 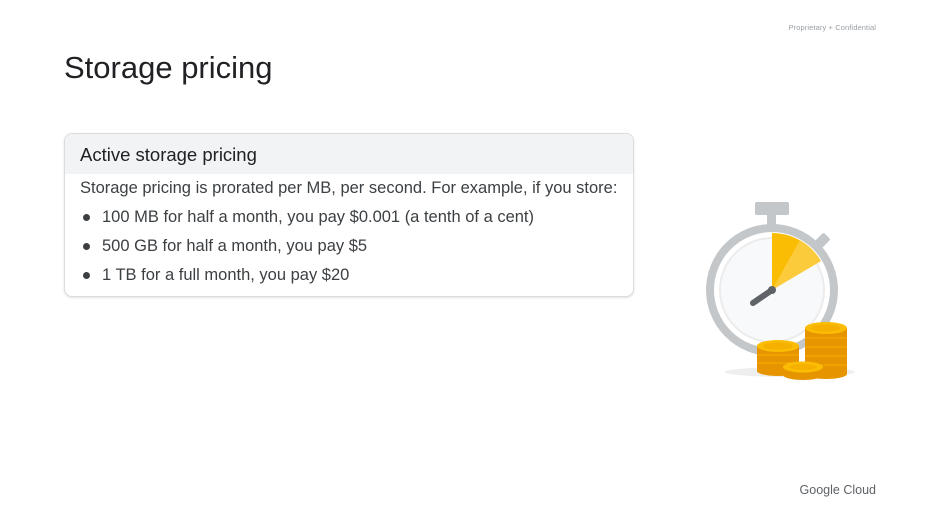 What do you see at coordinates (837, 490) in the screenshot?
I see `google-cloud-logo: Google Cloud` at bounding box center [837, 490].